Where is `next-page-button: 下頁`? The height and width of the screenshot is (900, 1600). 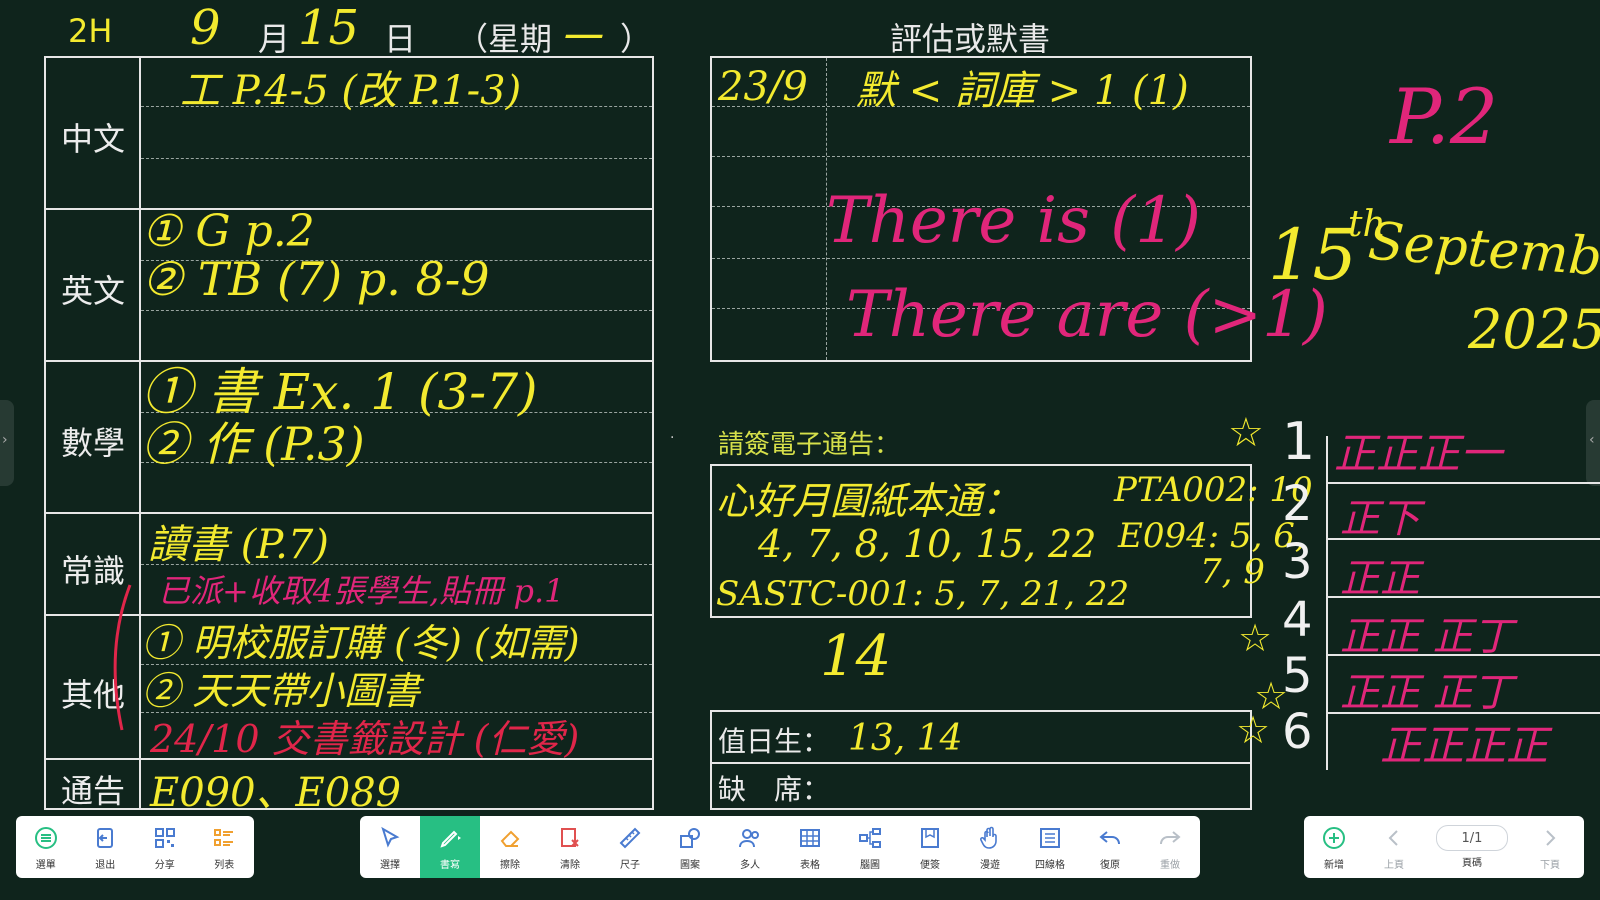 next-page-button: 下頁 is located at coordinates (1550, 847).